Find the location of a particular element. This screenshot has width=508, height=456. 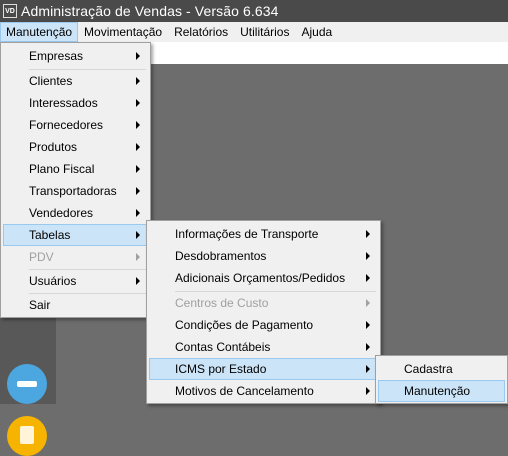

menu-item-usuarios: Usuários is located at coordinates (75, 281).